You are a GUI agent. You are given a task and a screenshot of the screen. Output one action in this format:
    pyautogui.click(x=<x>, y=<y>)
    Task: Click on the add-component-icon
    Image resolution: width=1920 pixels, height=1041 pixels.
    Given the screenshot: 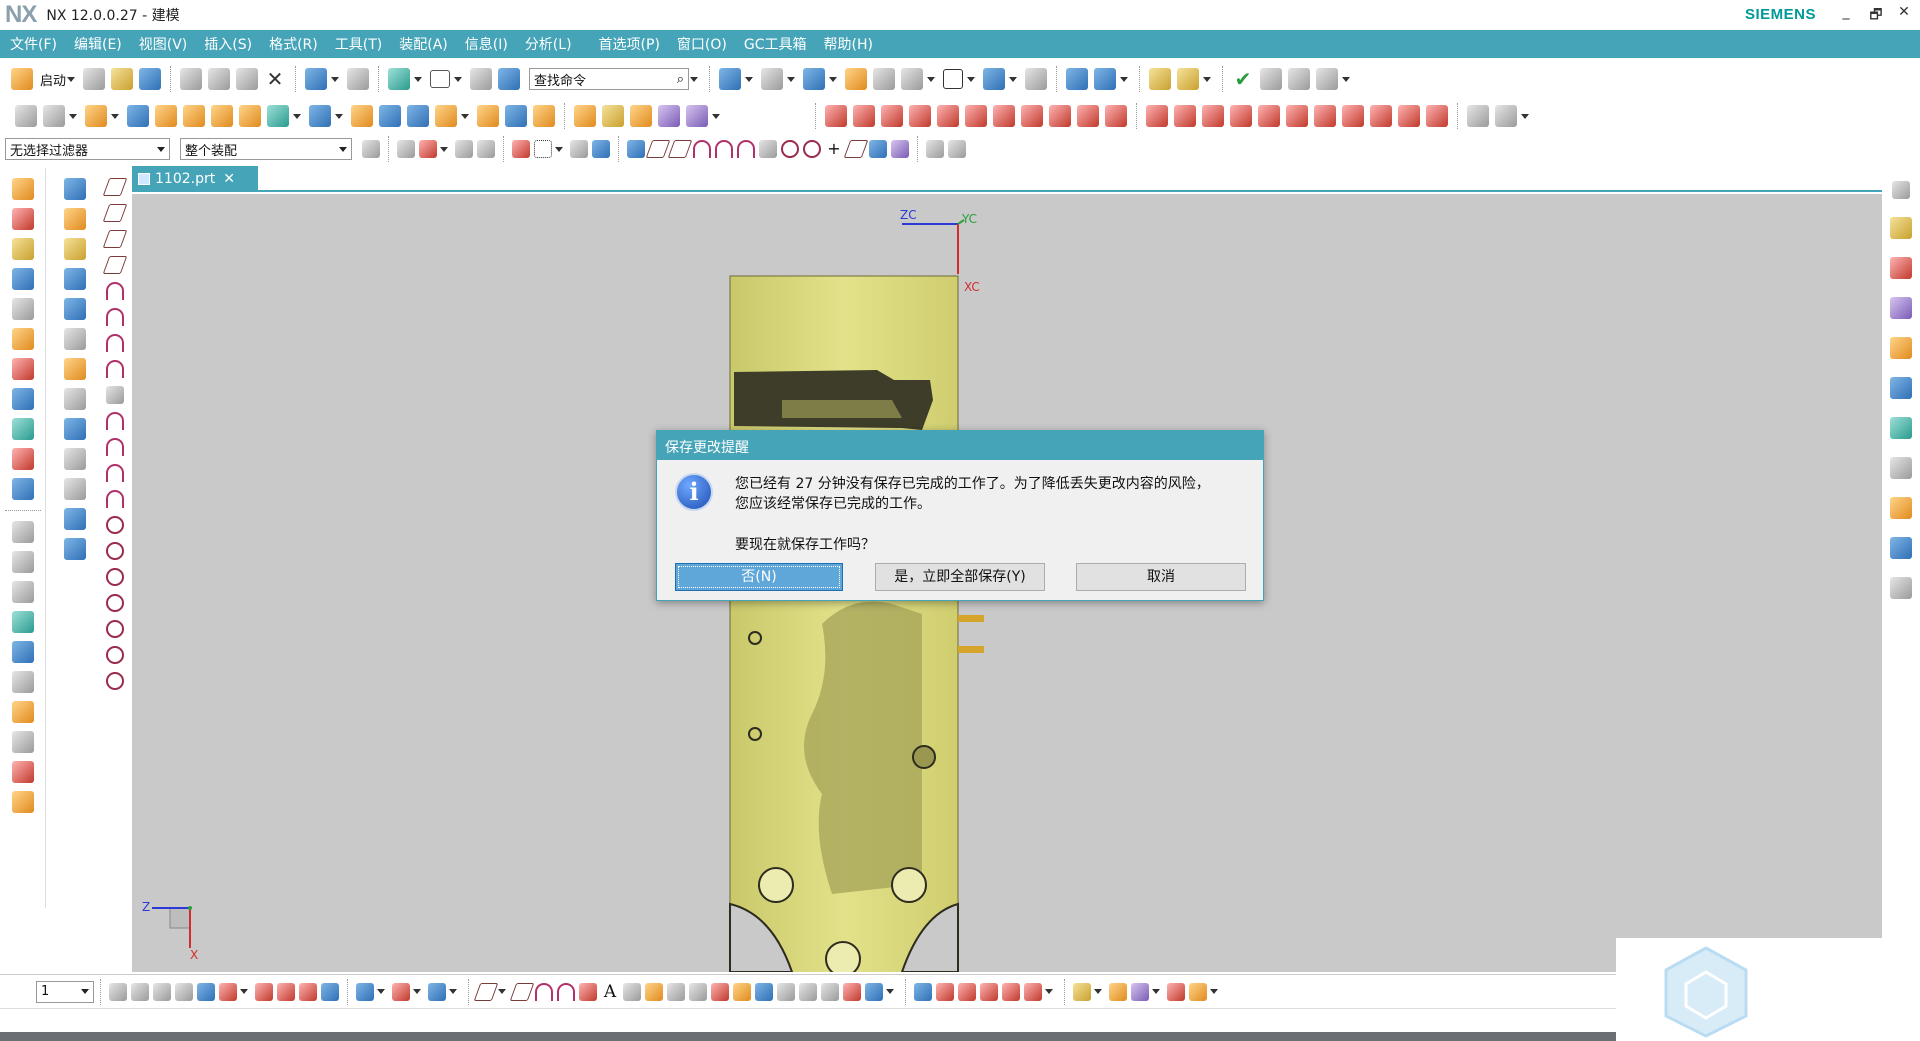 What is the action you would take?
    pyautogui.click(x=1188, y=79)
    